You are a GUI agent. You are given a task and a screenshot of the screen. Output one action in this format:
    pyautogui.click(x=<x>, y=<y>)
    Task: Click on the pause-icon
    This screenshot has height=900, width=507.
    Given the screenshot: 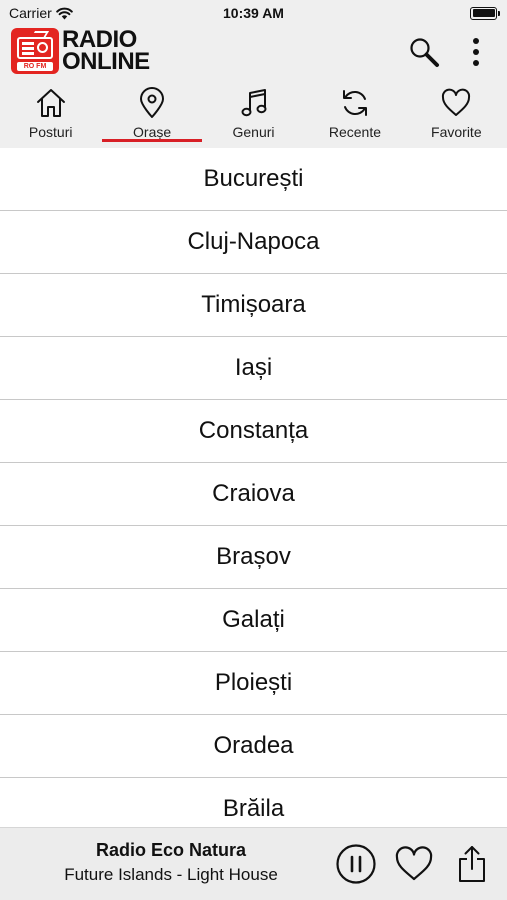 What is the action you would take?
    pyautogui.click(x=356, y=864)
    